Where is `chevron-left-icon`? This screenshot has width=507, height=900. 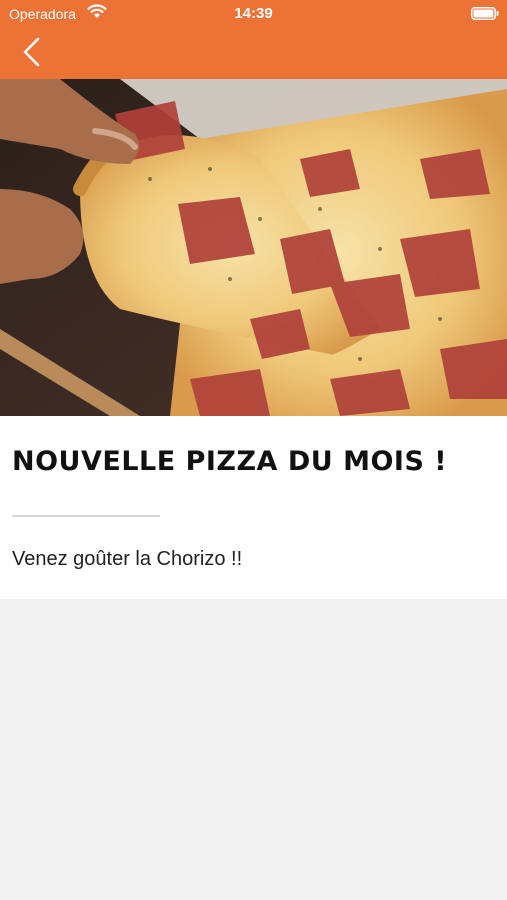 chevron-left-icon is located at coordinates (31, 52).